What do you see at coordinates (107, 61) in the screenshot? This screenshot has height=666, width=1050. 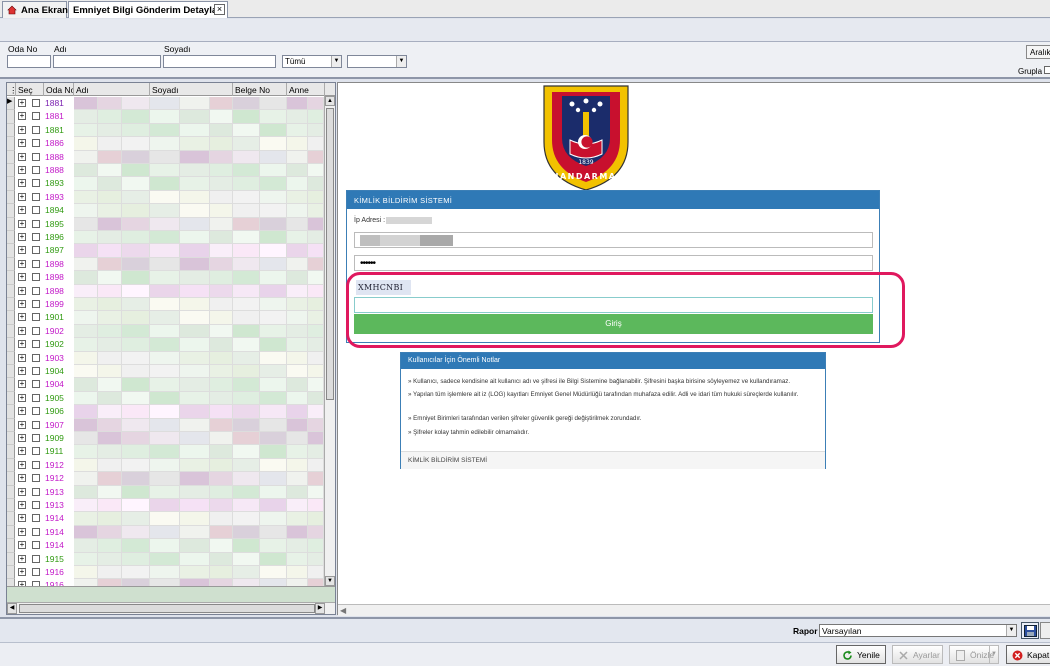 I see `adi-input` at bounding box center [107, 61].